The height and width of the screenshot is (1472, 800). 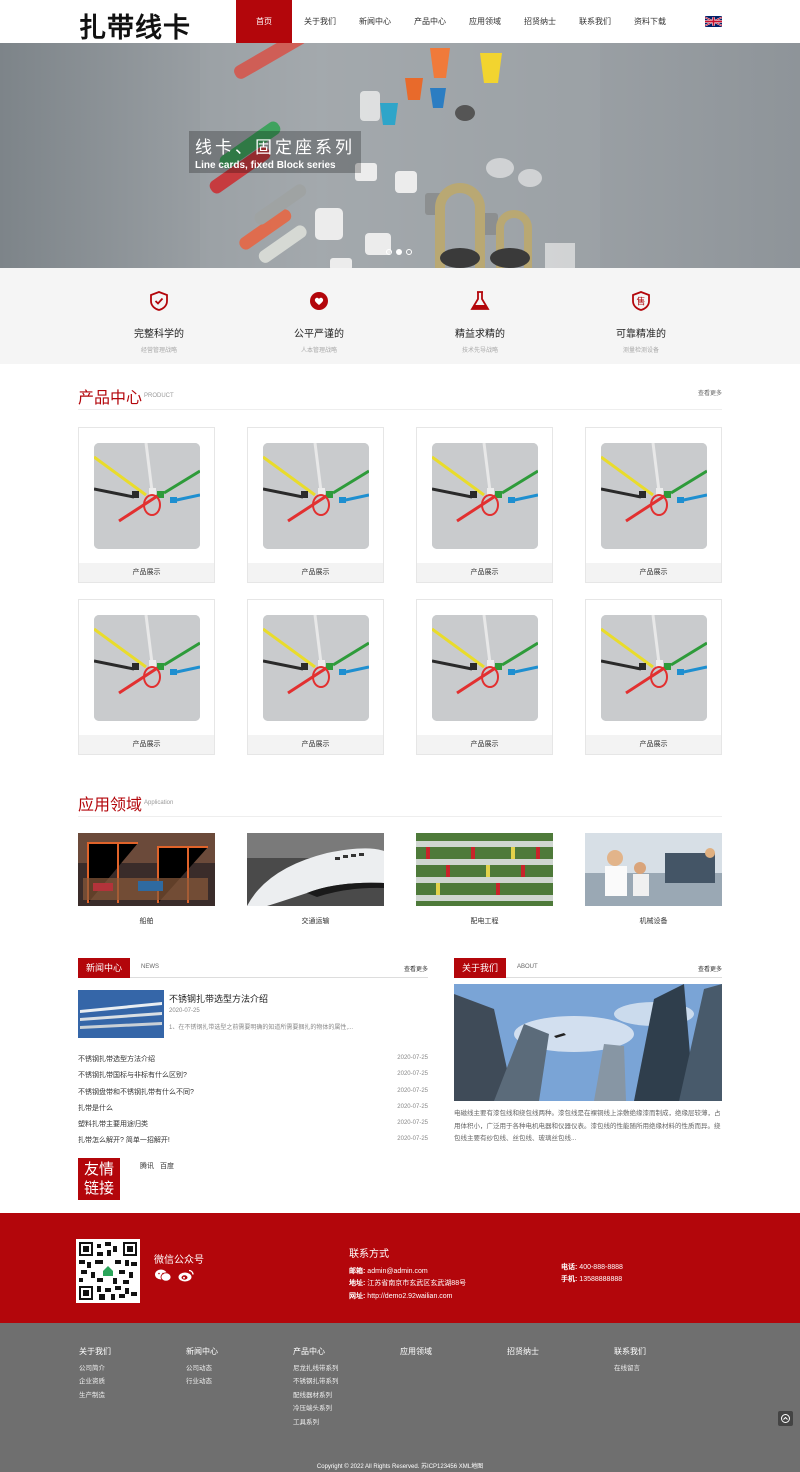 What do you see at coordinates (253, 1111) in the screenshot?
I see `news-list-item: 扎带是什么 2020-07-25` at bounding box center [253, 1111].